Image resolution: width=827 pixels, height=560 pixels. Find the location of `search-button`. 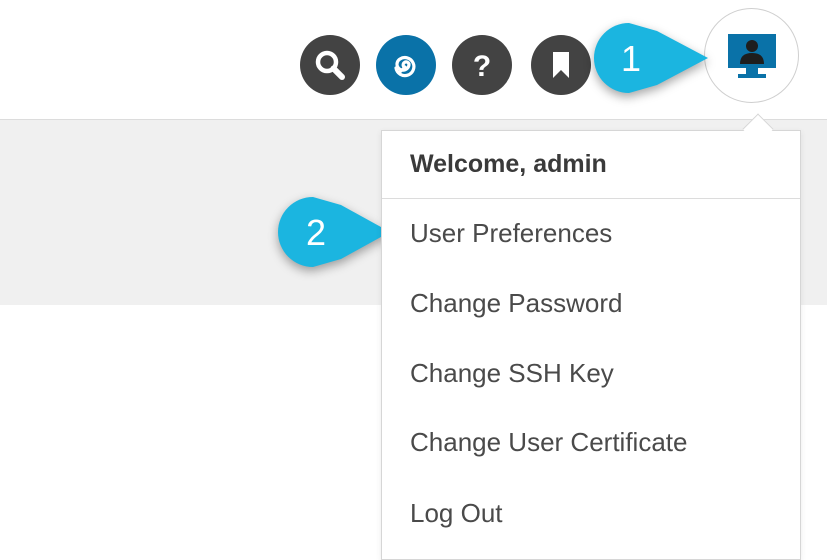

search-button is located at coordinates (330, 65).